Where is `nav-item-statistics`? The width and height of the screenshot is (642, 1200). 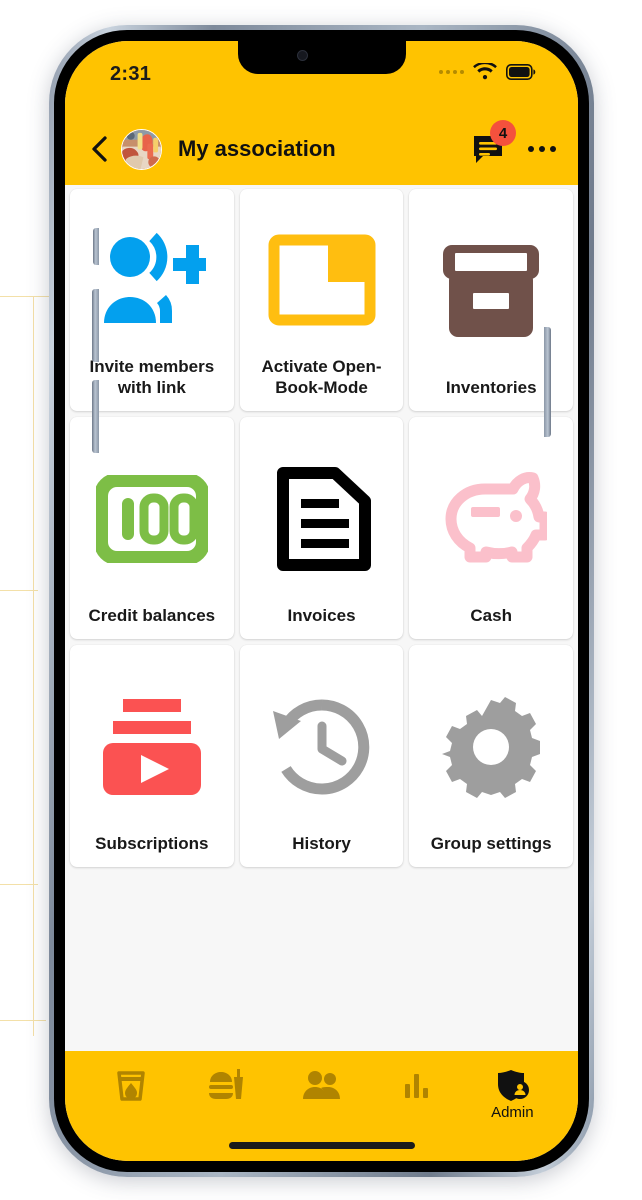 nav-item-statistics is located at coordinates (416, 1086).